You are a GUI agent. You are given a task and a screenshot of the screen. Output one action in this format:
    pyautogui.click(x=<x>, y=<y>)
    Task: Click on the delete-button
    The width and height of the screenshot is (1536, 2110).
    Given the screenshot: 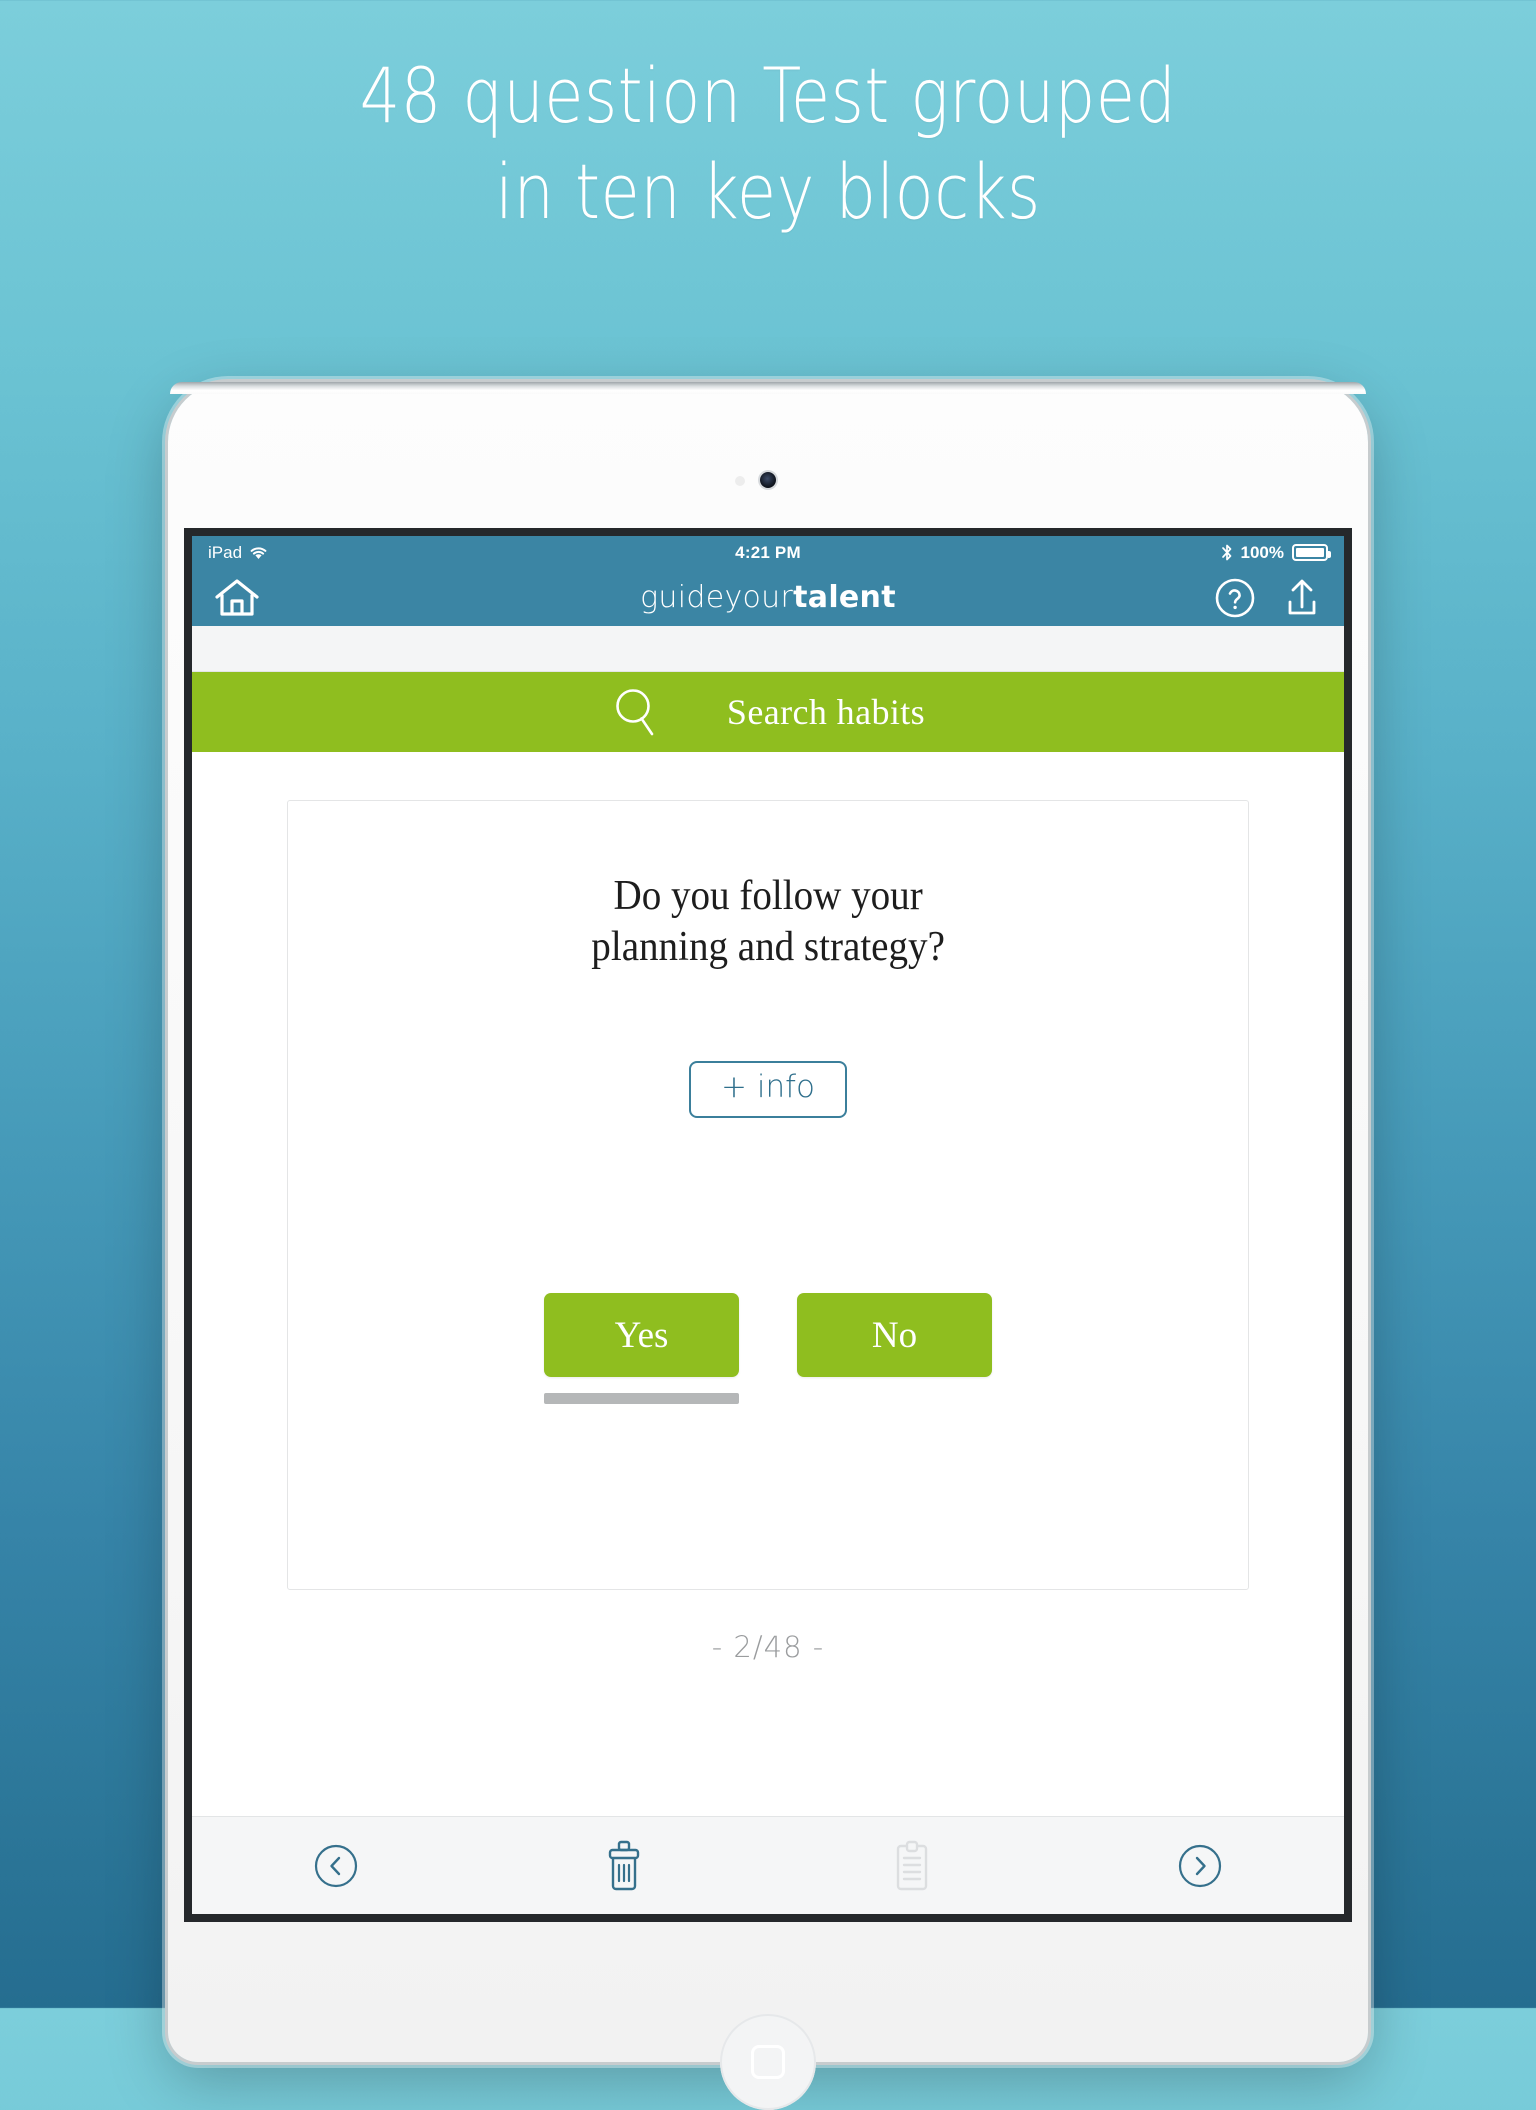 What is the action you would take?
    pyautogui.click(x=624, y=1866)
    